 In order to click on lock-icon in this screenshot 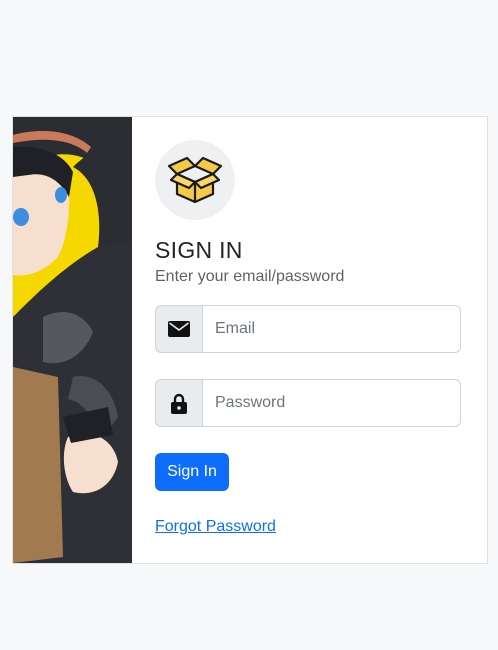, I will do `click(179, 403)`.